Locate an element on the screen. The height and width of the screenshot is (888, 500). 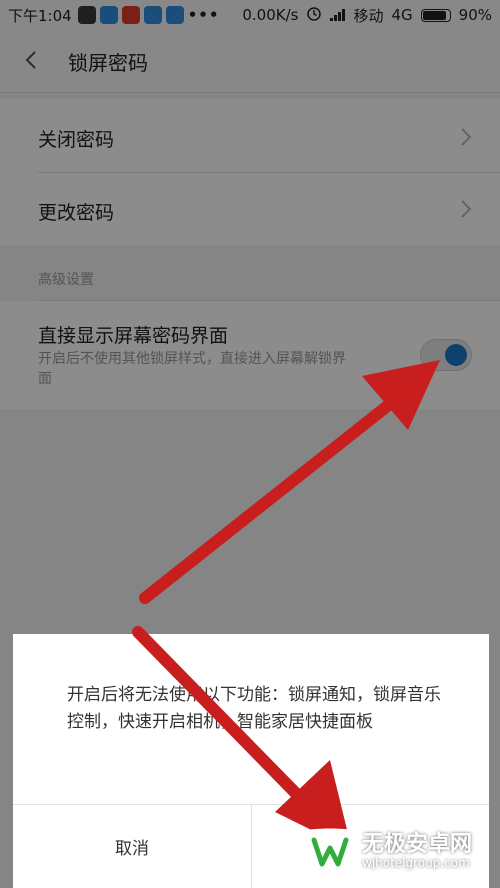
watermark-name: 无极安卓网 is located at coordinates (417, 844).